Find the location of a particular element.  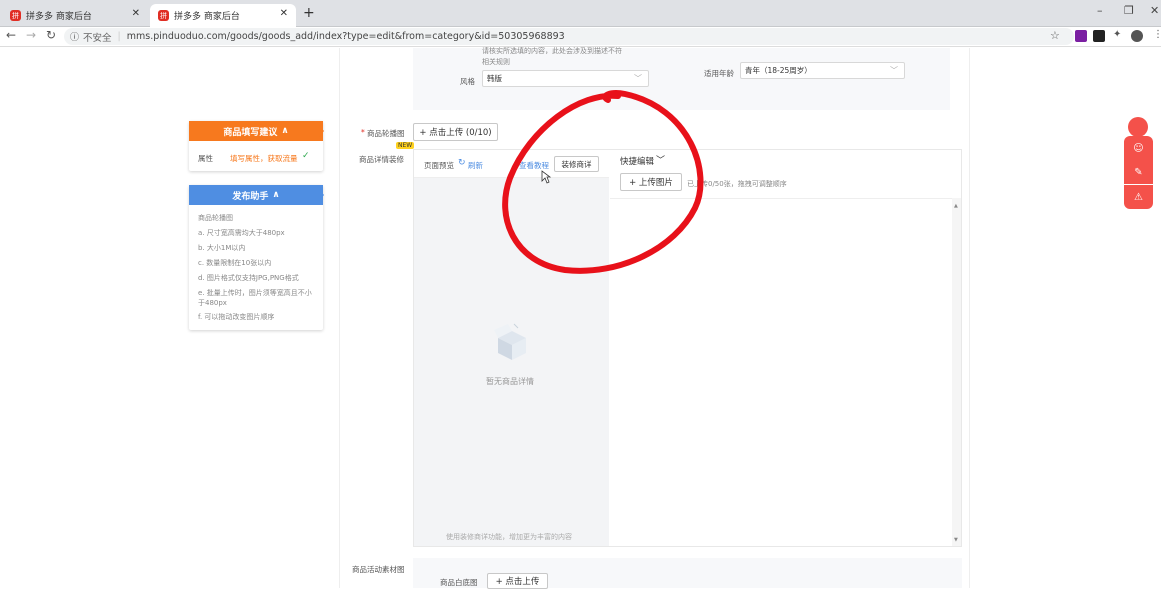

helper-item: c. 数量限制在10张以内 is located at coordinates (235, 263).